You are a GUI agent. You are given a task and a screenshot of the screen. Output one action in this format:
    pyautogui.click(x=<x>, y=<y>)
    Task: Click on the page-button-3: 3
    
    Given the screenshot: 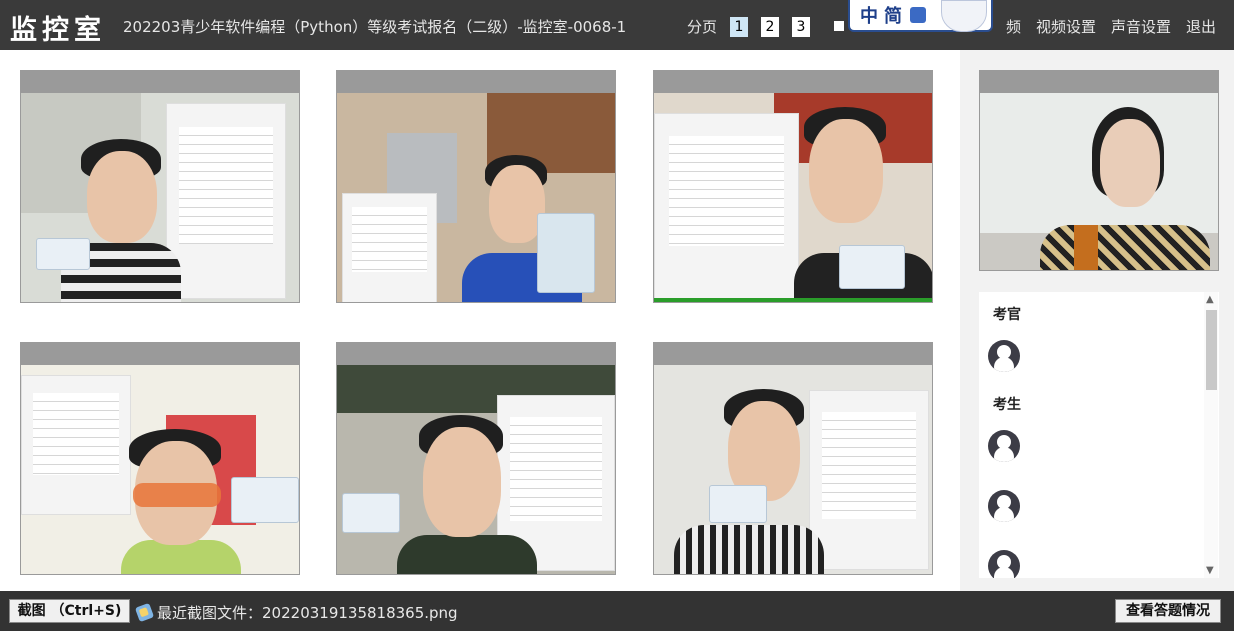 What is the action you would take?
    pyautogui.click(x=801, y=26)
    